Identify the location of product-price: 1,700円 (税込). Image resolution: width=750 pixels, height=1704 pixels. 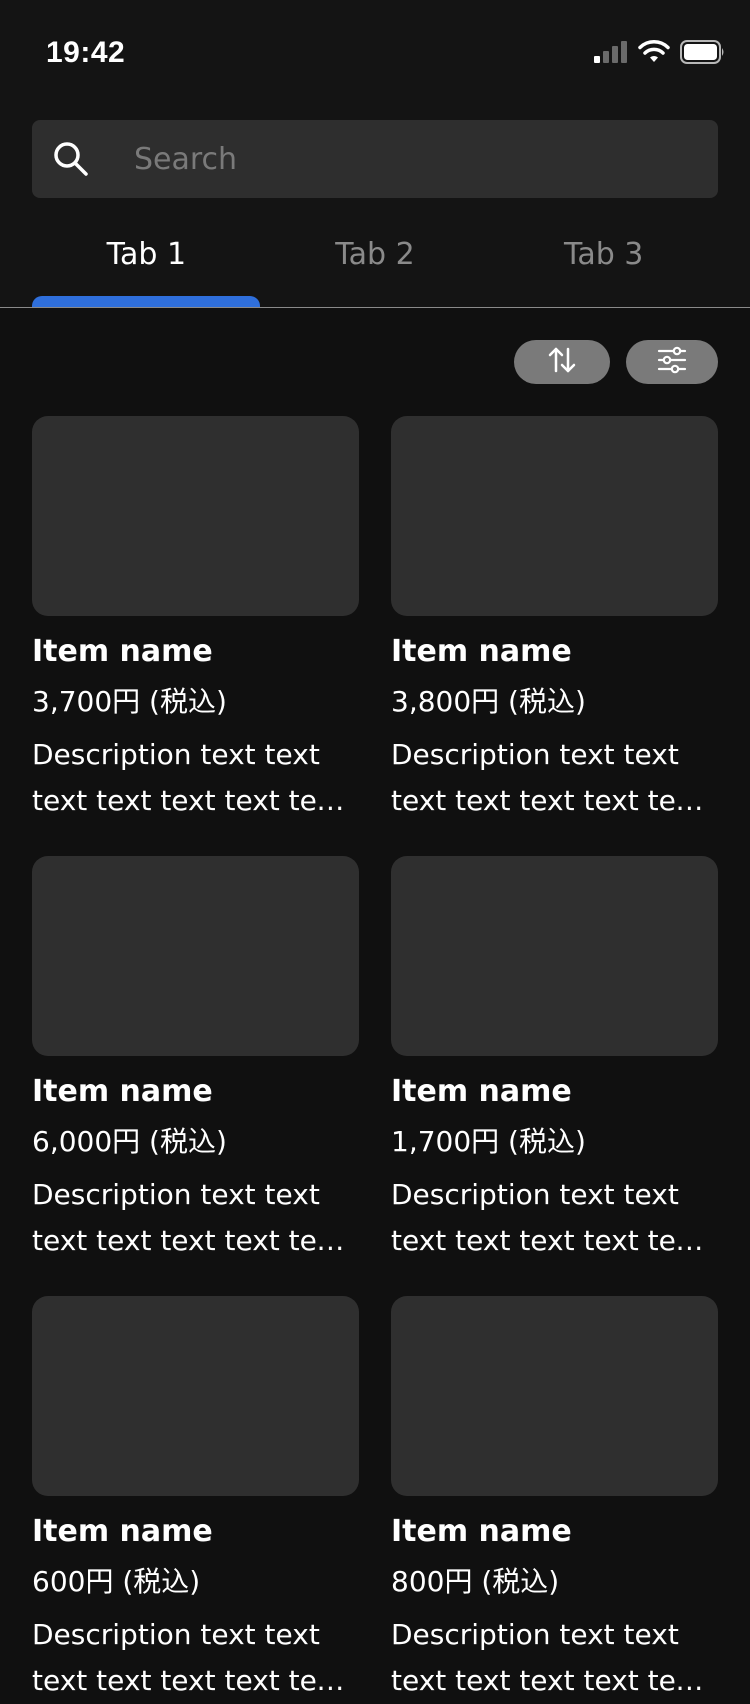
(488, 1141).